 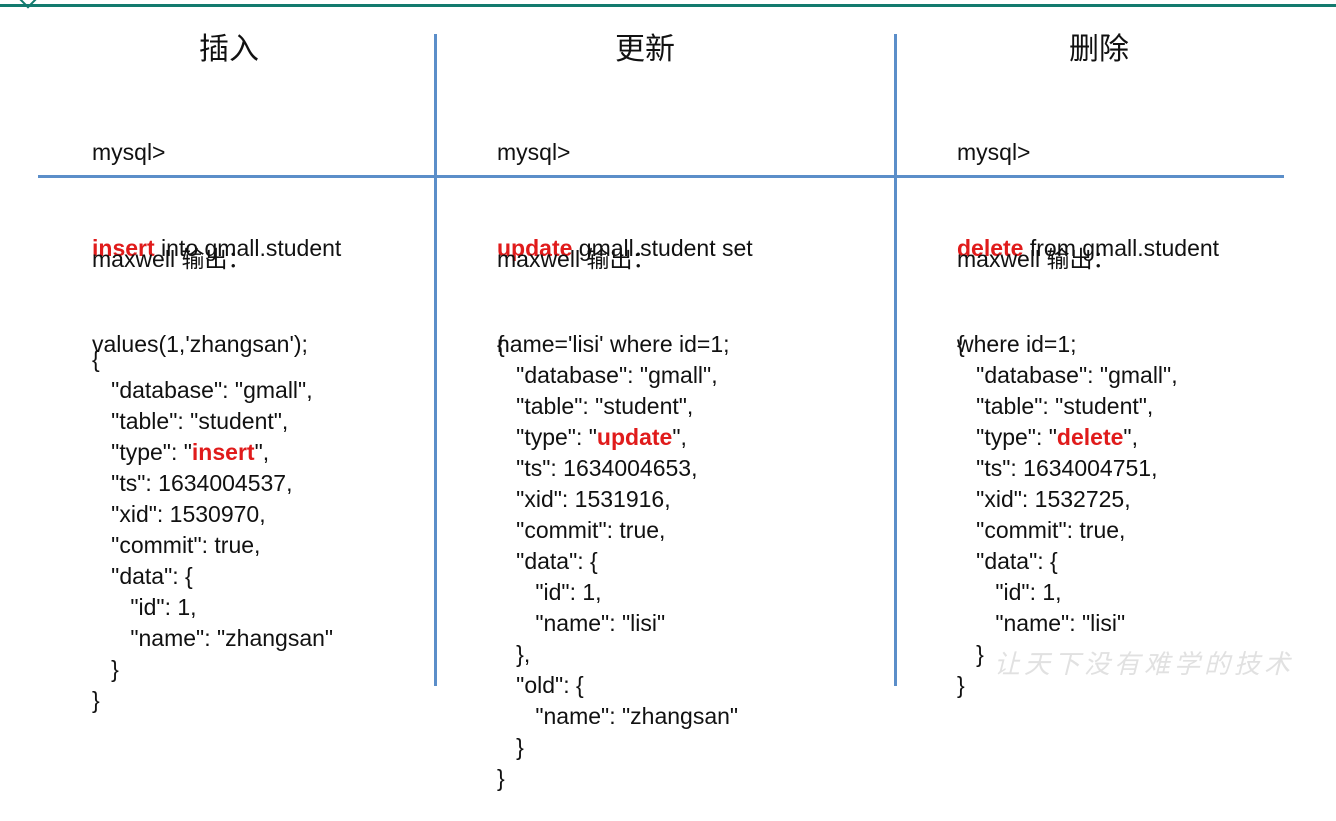 I want to click on json-type-value: update, so click(x=634, y=437).